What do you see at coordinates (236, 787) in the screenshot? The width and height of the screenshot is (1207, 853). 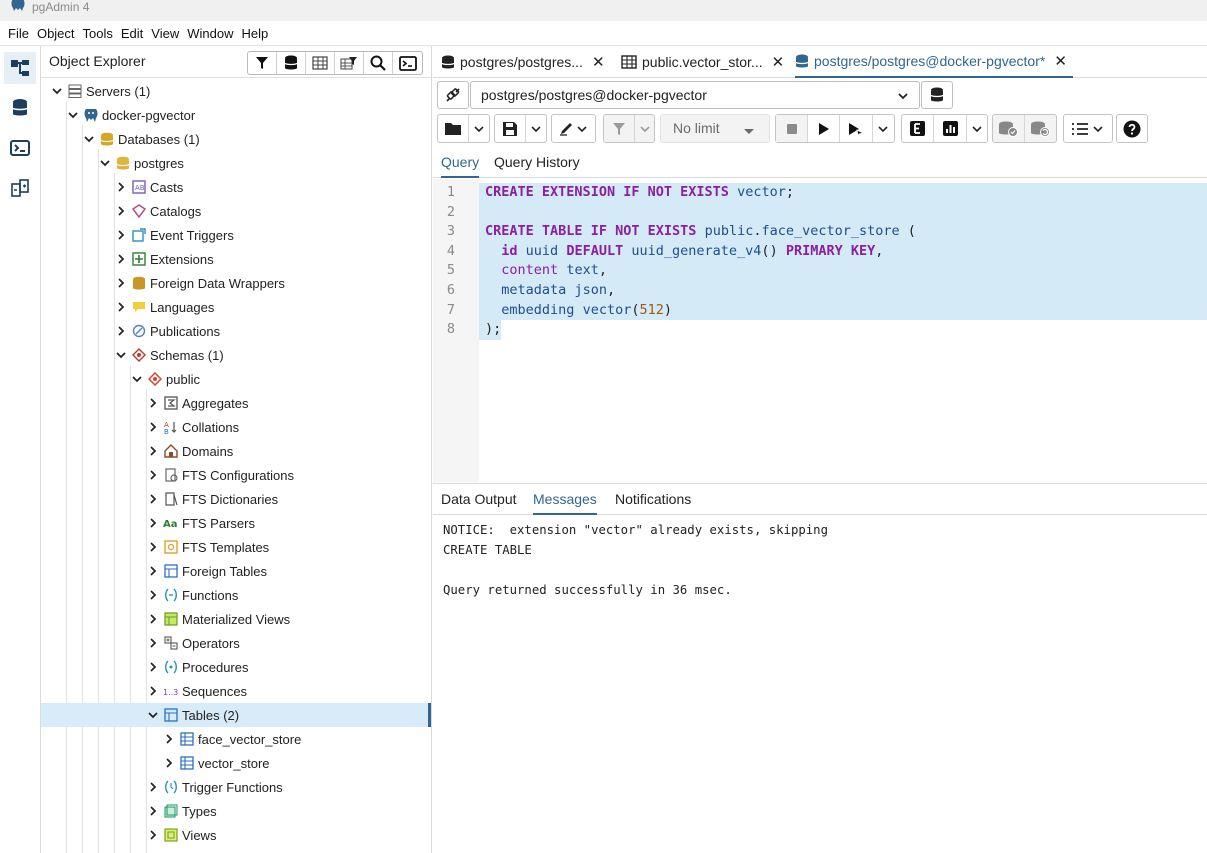 I see `tree-item-trigger-functions: Trigger Functions` at bounding box center [236, 787].